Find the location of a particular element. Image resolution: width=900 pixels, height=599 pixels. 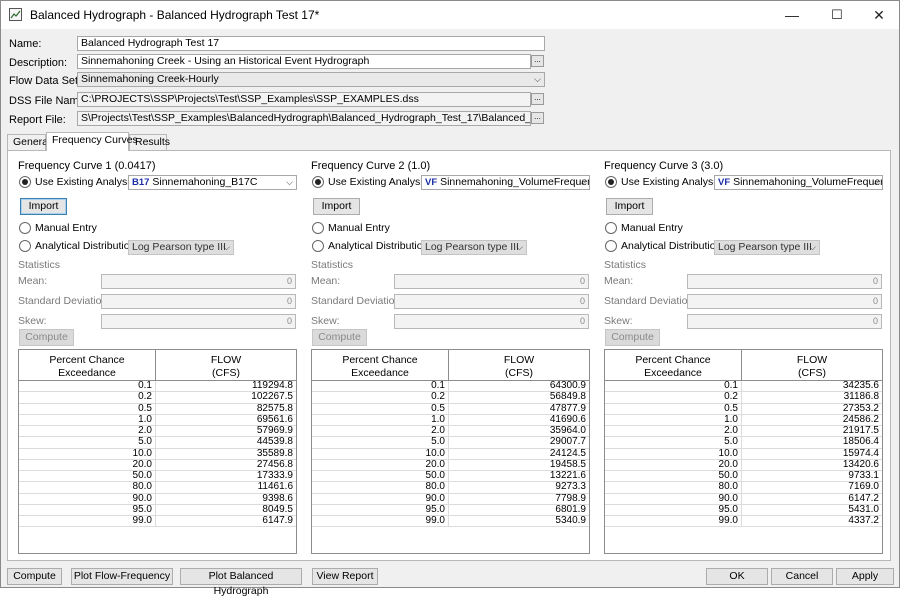

table-row: 95.0 6801.9 is located at coordinates (450, 510).